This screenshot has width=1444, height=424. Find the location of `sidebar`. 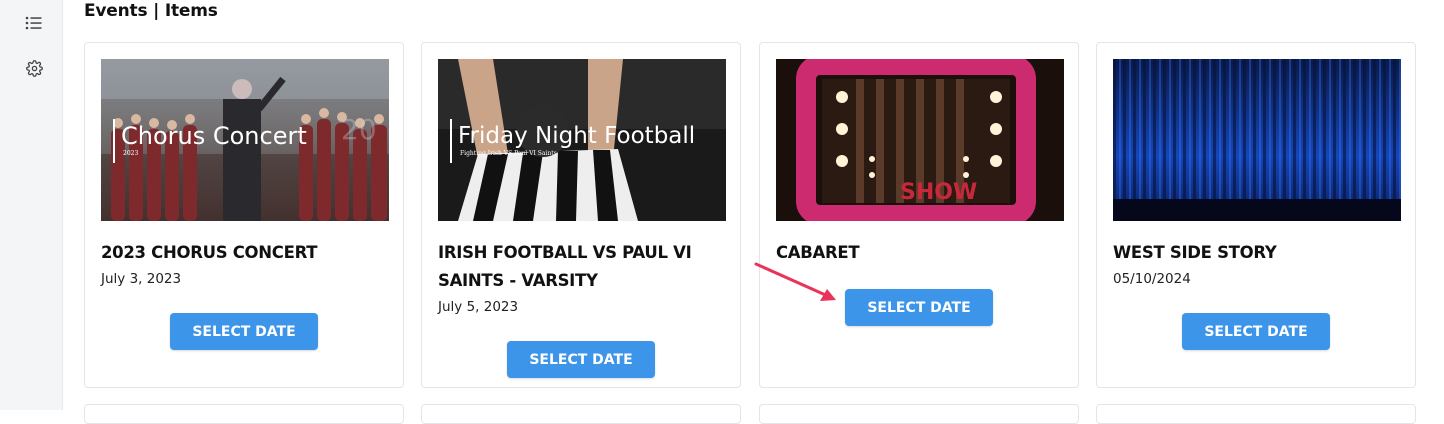

sidebar is located at coordinates (31, 205).